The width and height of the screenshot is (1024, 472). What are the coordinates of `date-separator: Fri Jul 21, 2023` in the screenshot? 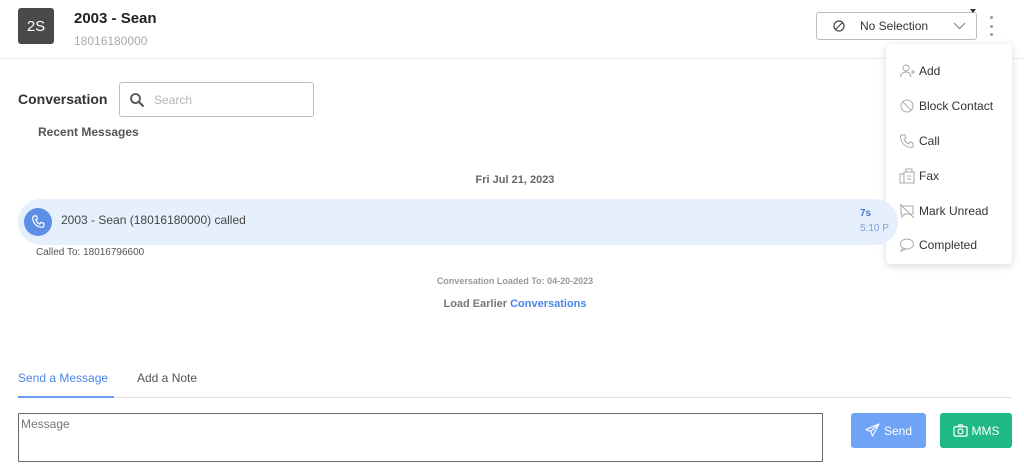 It's located at (515, 180).